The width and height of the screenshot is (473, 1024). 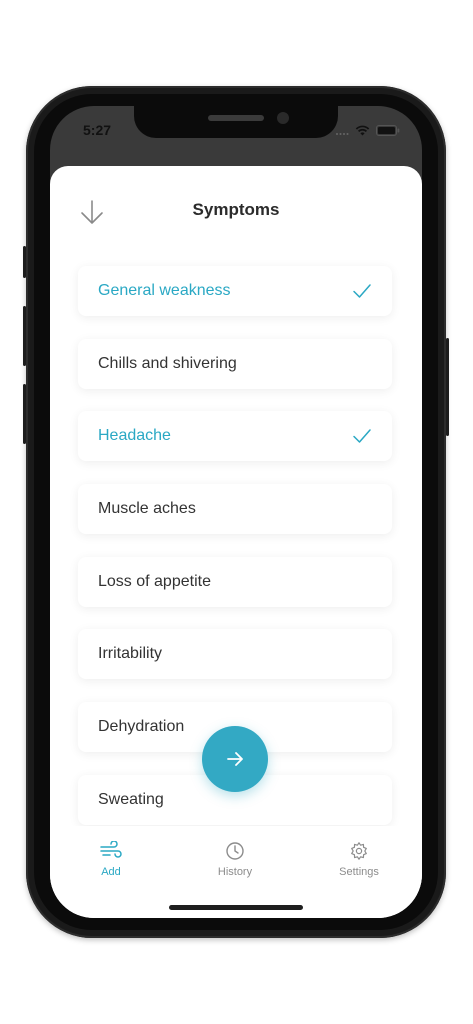 I want to click on volume-up-button, so click(x=24, y=336).